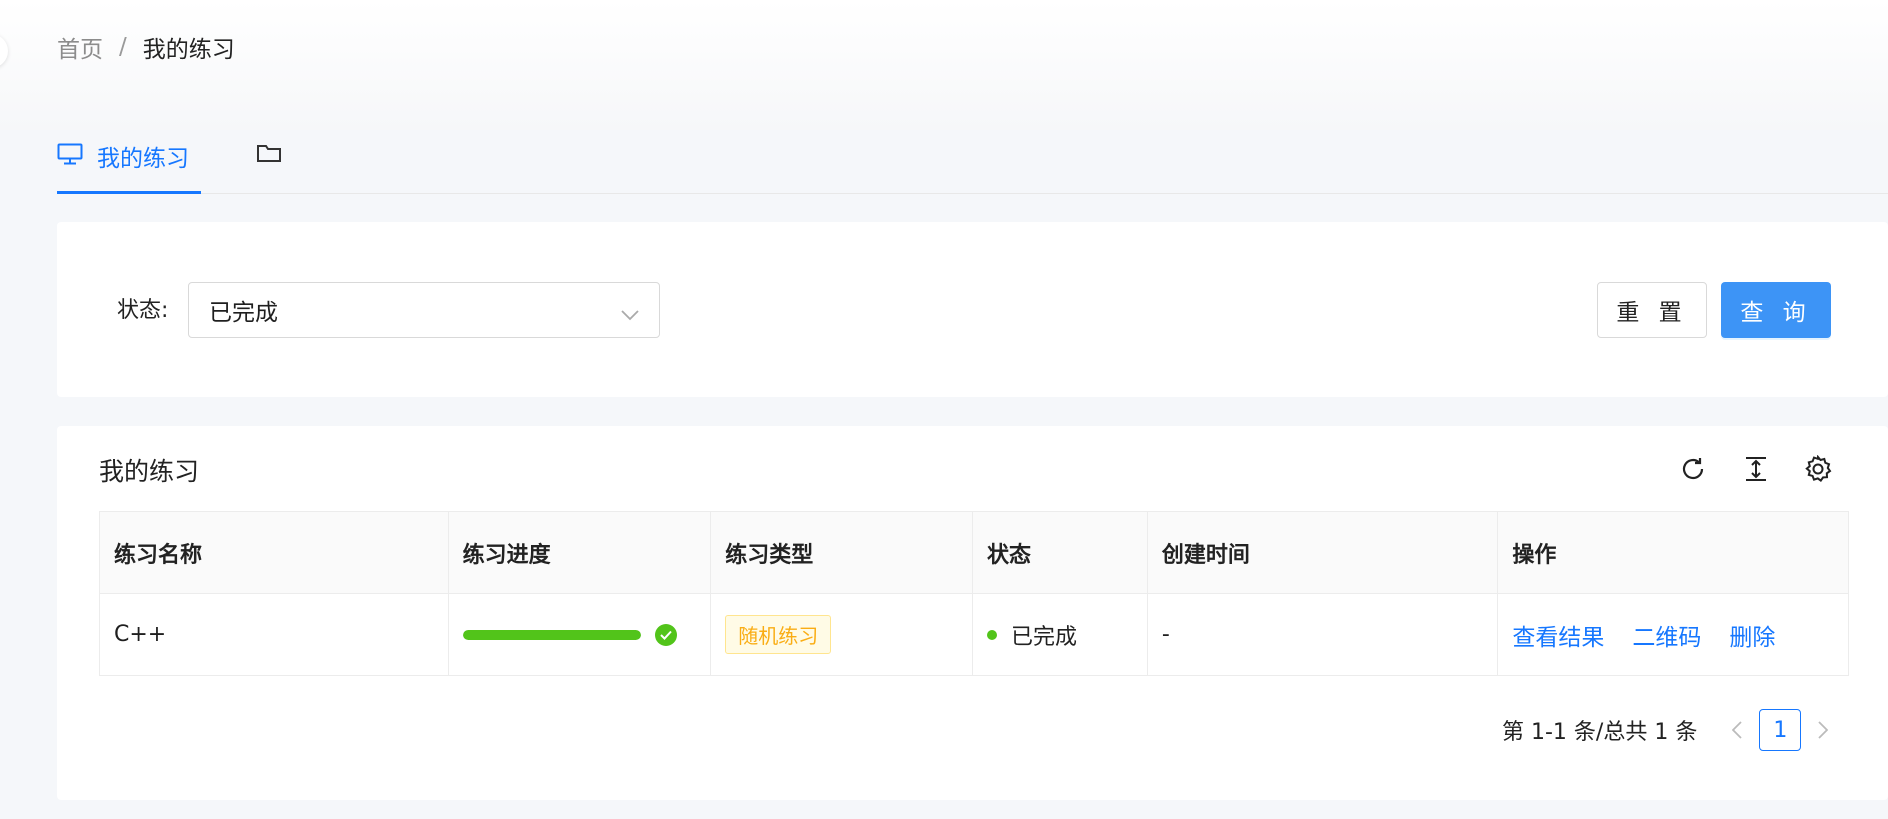  I want to click on column-header: 练习进度, so click(580, 552).